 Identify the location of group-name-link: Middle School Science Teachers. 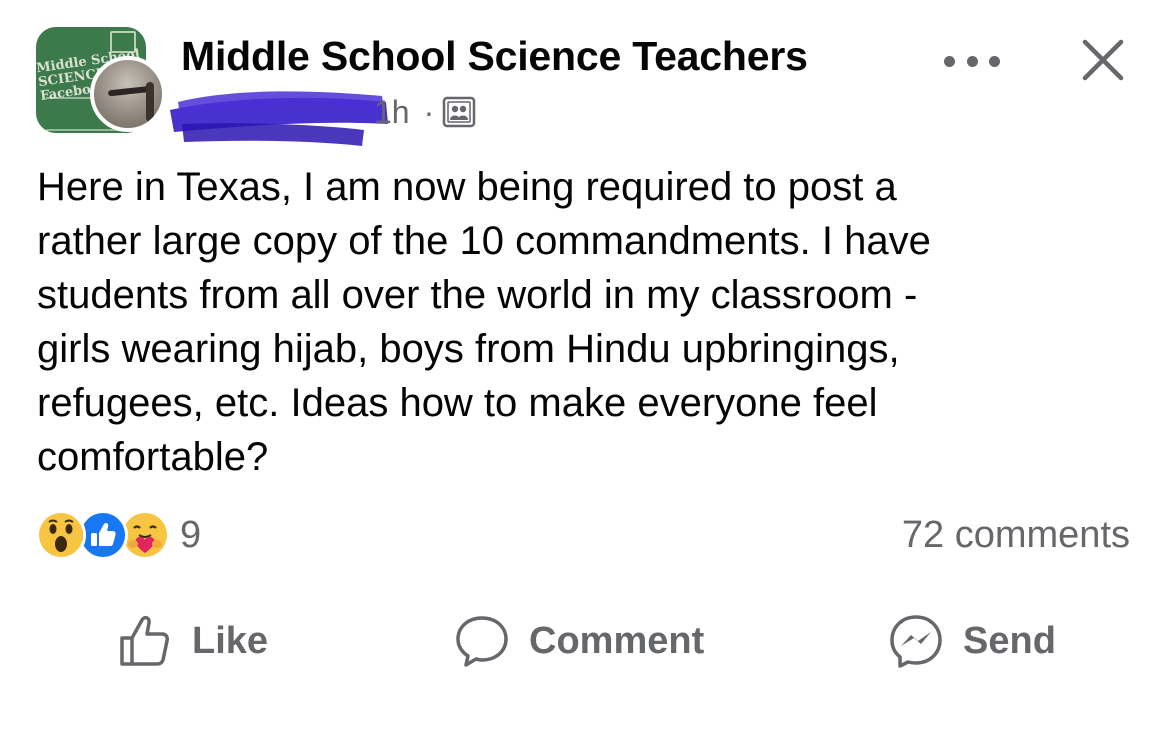
(494, 56).